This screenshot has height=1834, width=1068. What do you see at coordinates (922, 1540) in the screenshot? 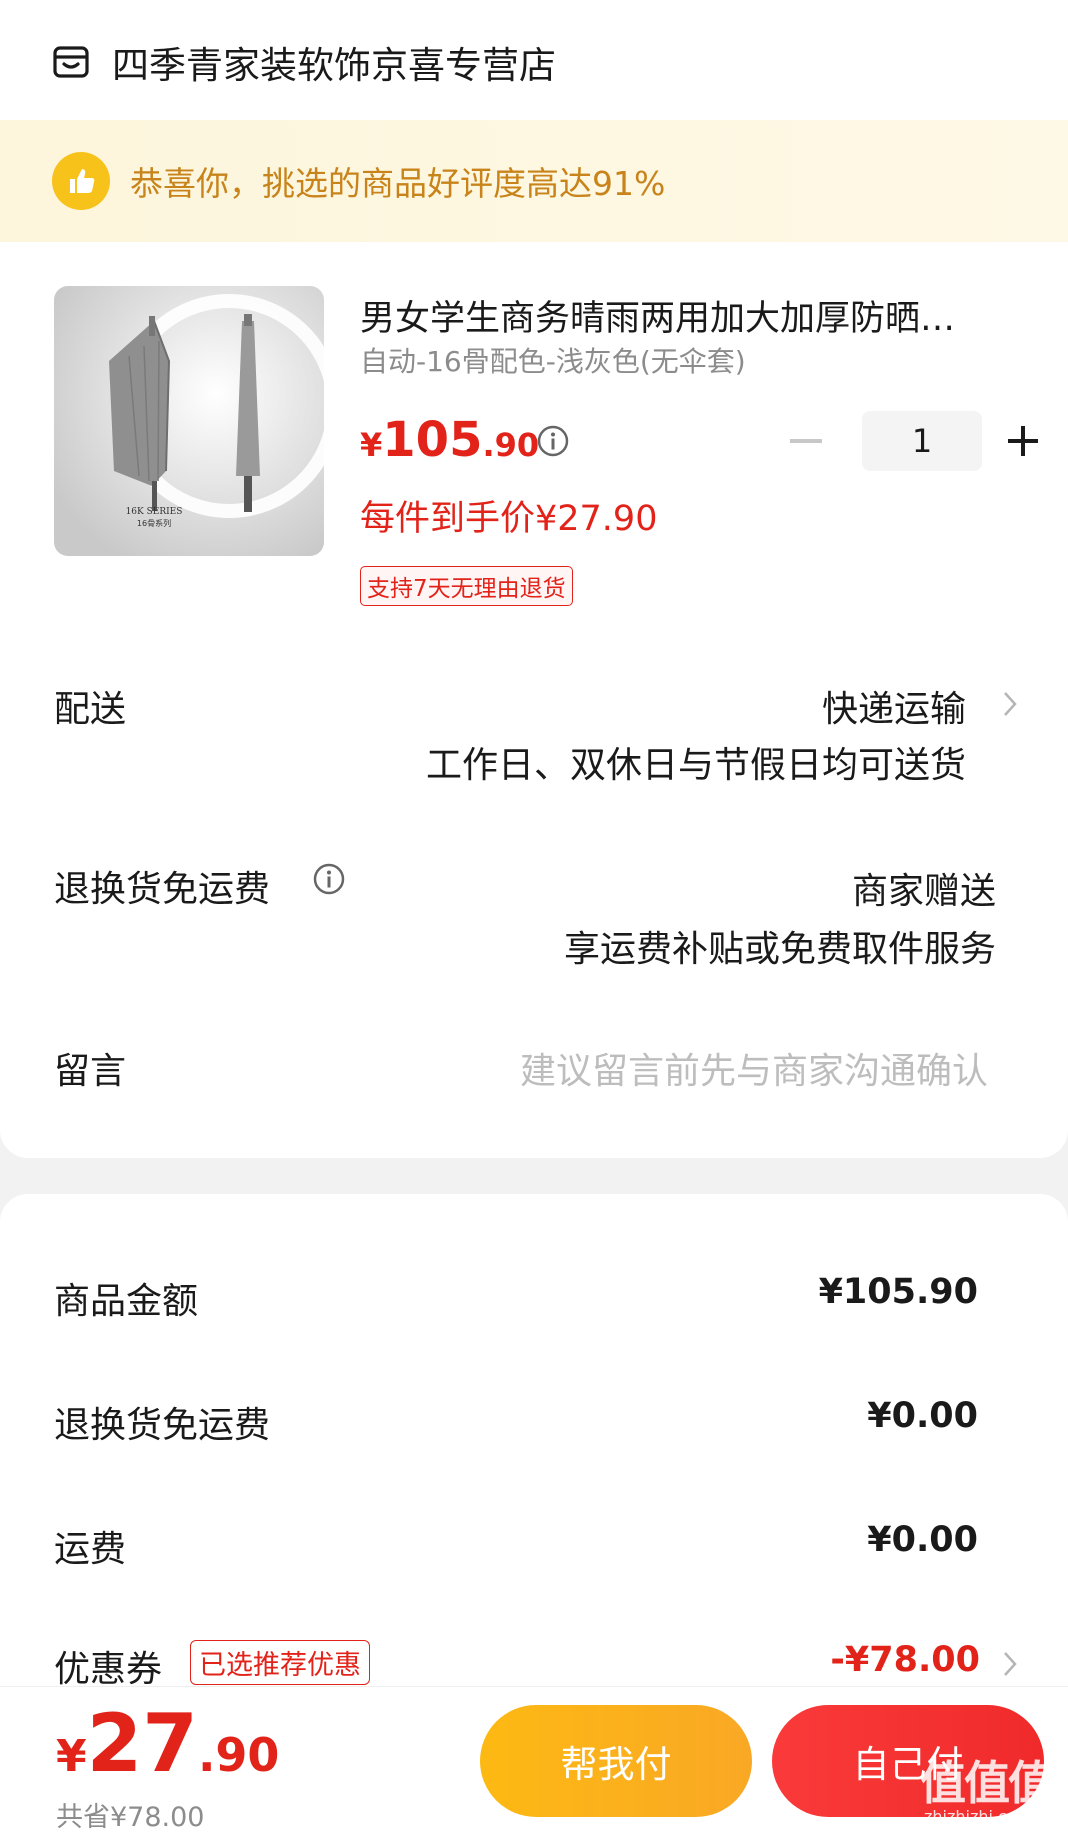
I see `shipping-fee-value: ¥0.00` at bounding box center [922, 1540].